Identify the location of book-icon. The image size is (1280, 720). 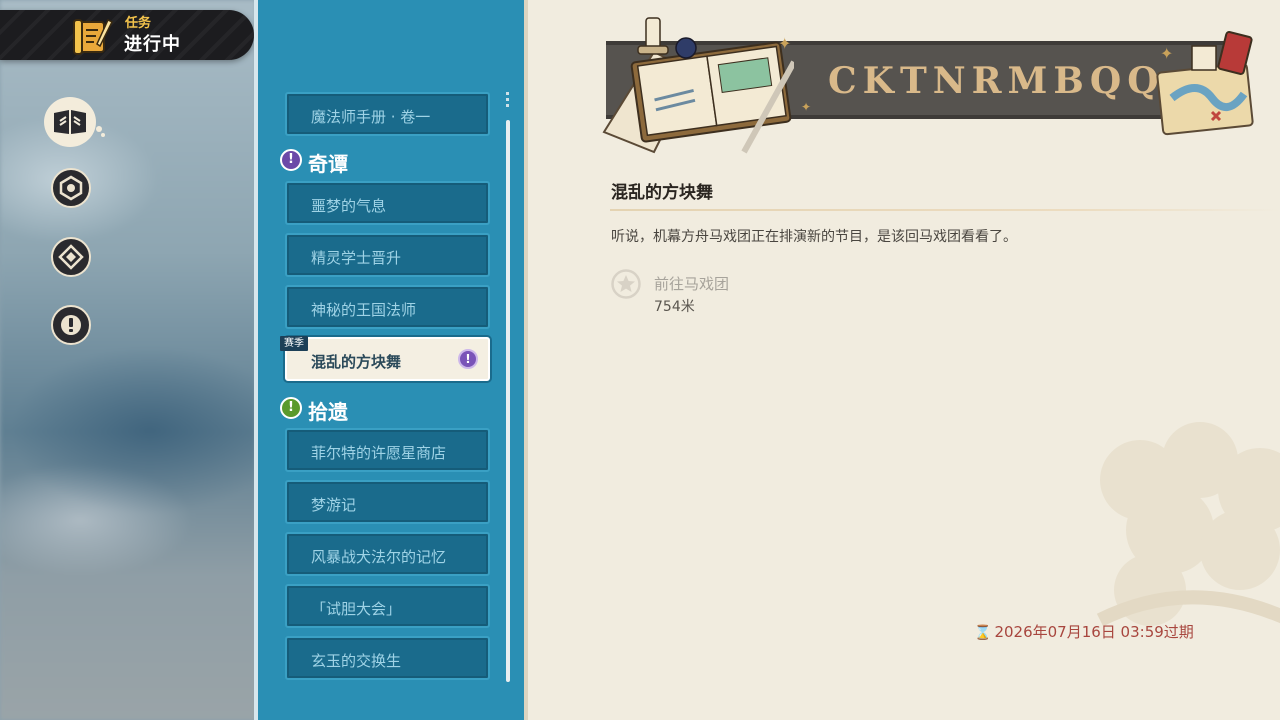
(70, 122).